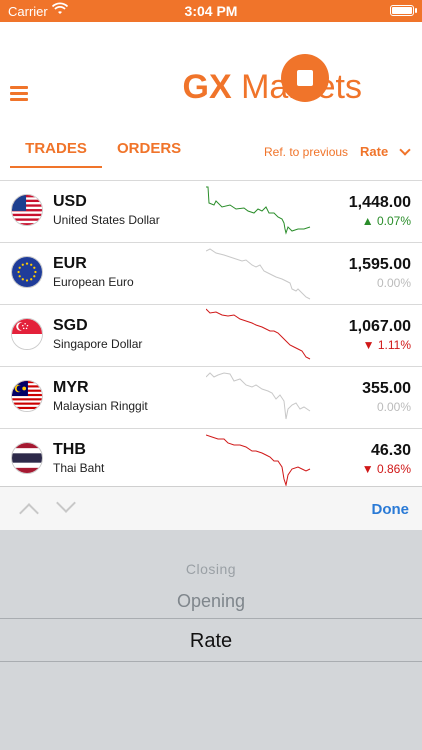 Image resolution: width=422 pixels, height=750 pixels. Describe the element at coordinates (27, 458) in the screenshot. I see `th-flag-icon` at that location.